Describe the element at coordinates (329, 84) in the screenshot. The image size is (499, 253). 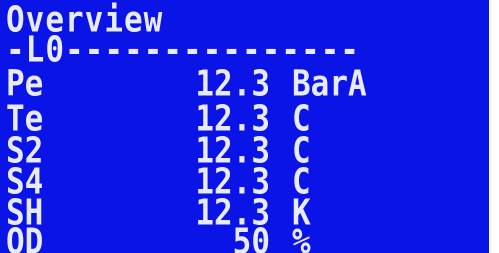
I see `reading-unit: BarA` at that location.